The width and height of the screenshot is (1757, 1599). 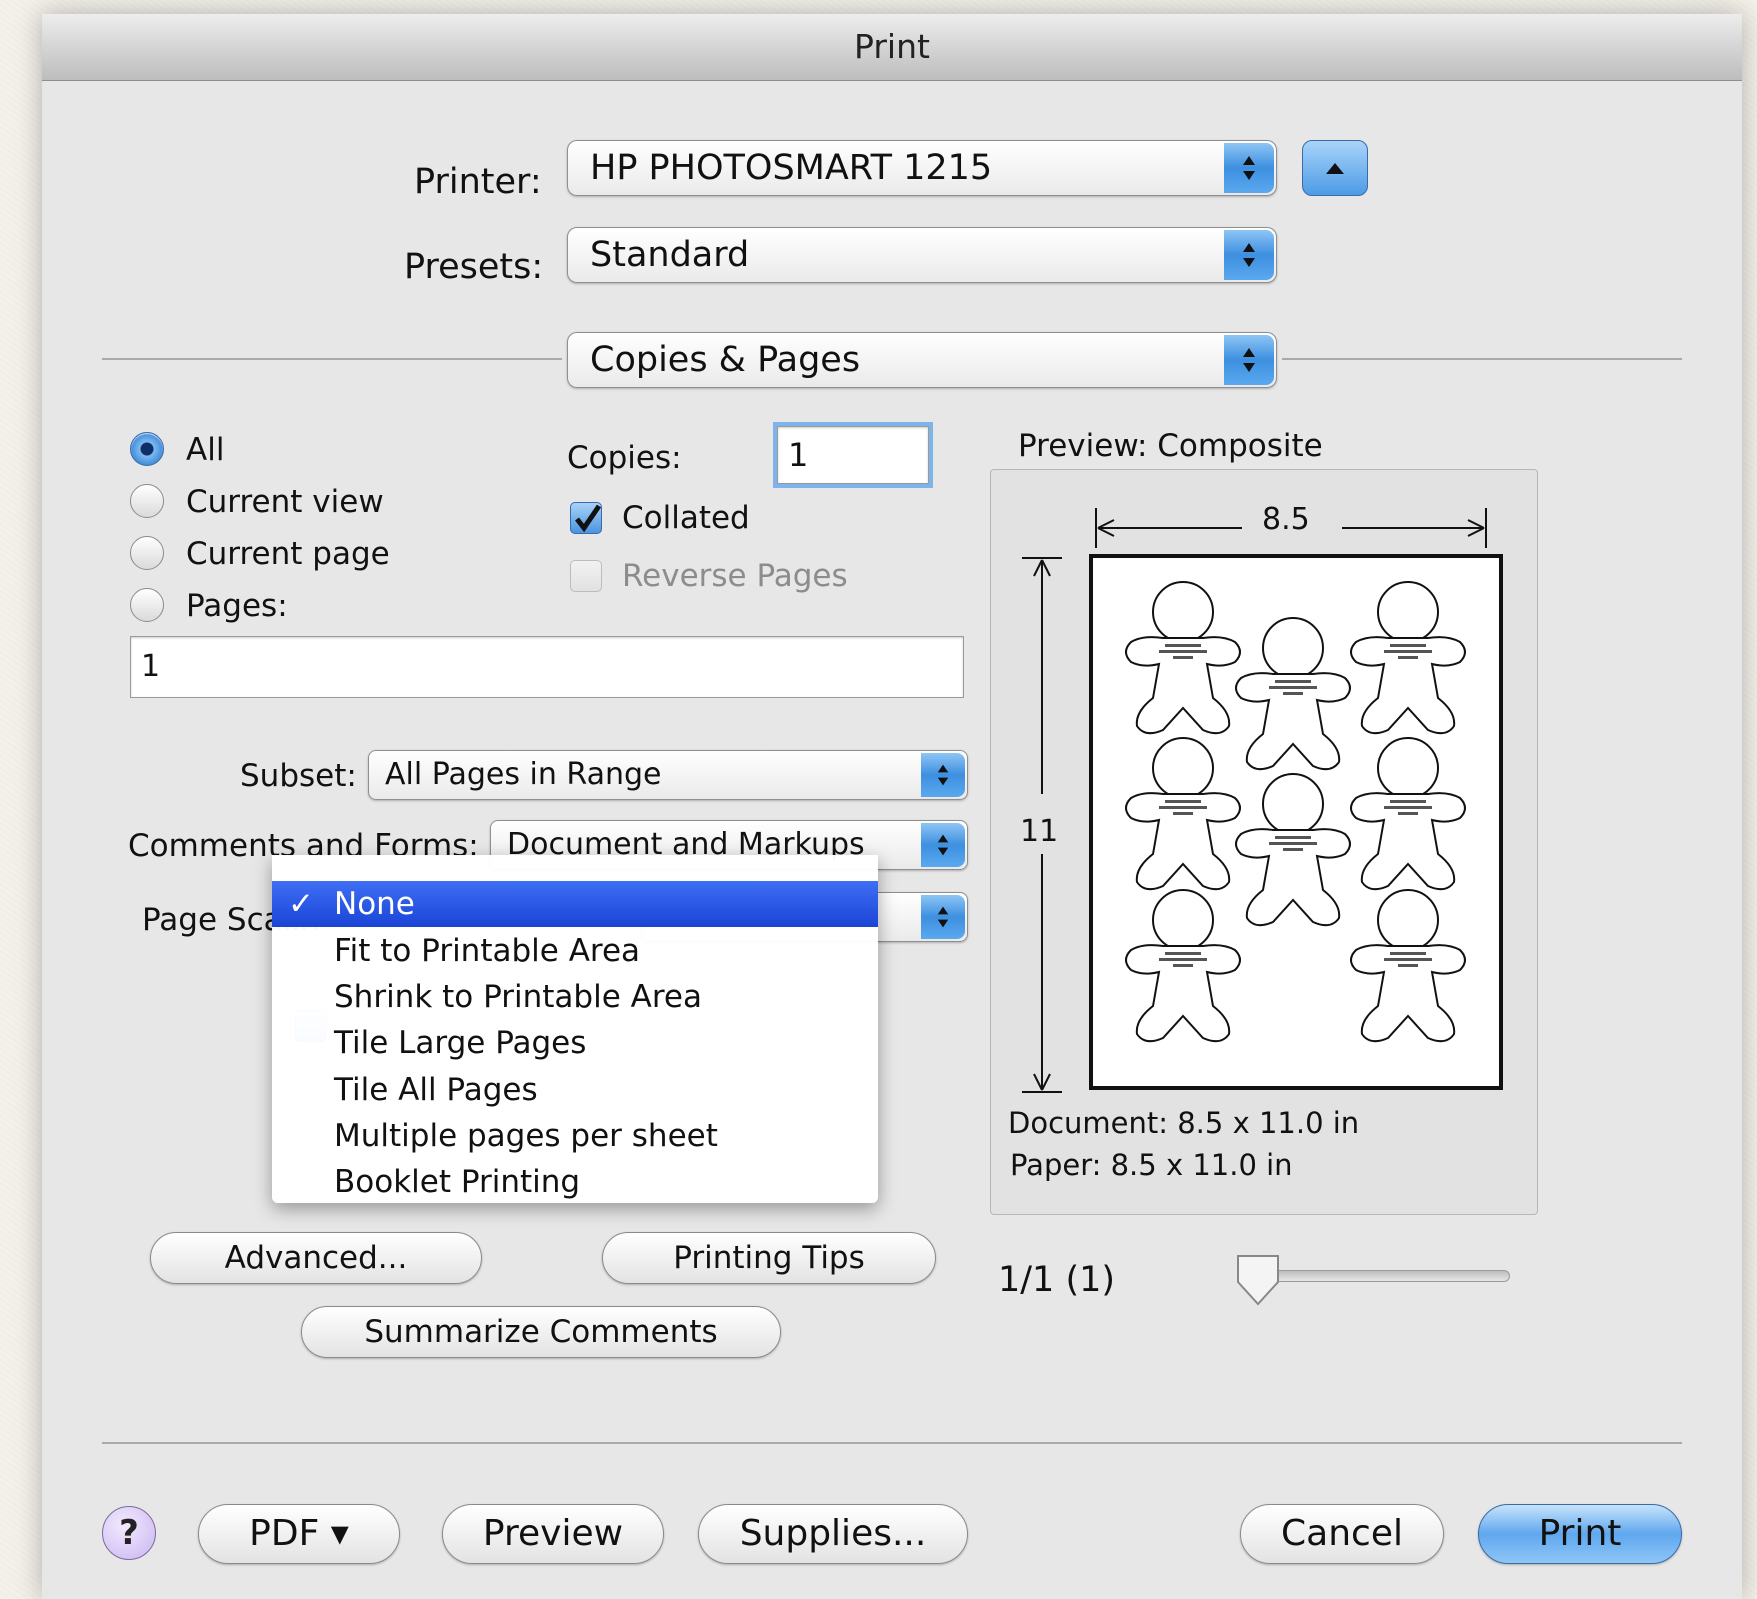 I want to click on document-size: Document: 8.5 x 11.0 in, so click(x=1184, y=1123).